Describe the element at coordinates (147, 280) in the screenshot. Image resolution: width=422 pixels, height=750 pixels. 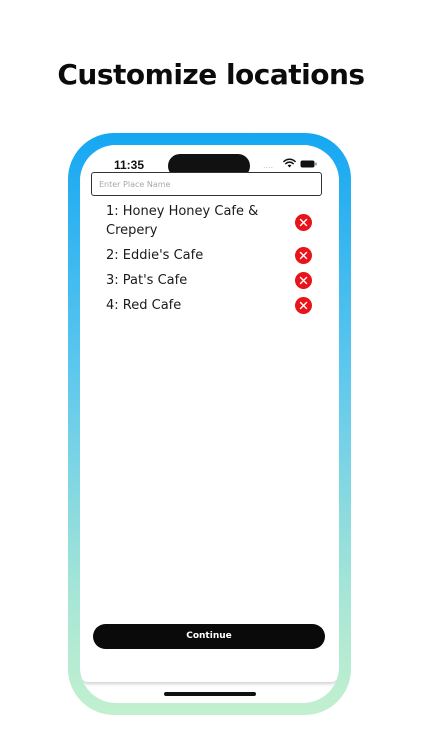
I see `location-label: 3: Pat's Cafe` at that location.